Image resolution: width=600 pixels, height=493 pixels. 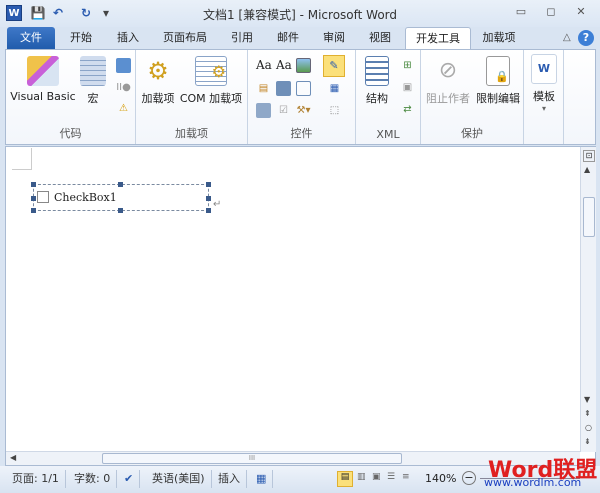 I want to click on outline-icon: ☰, so click(x=391, y=477).